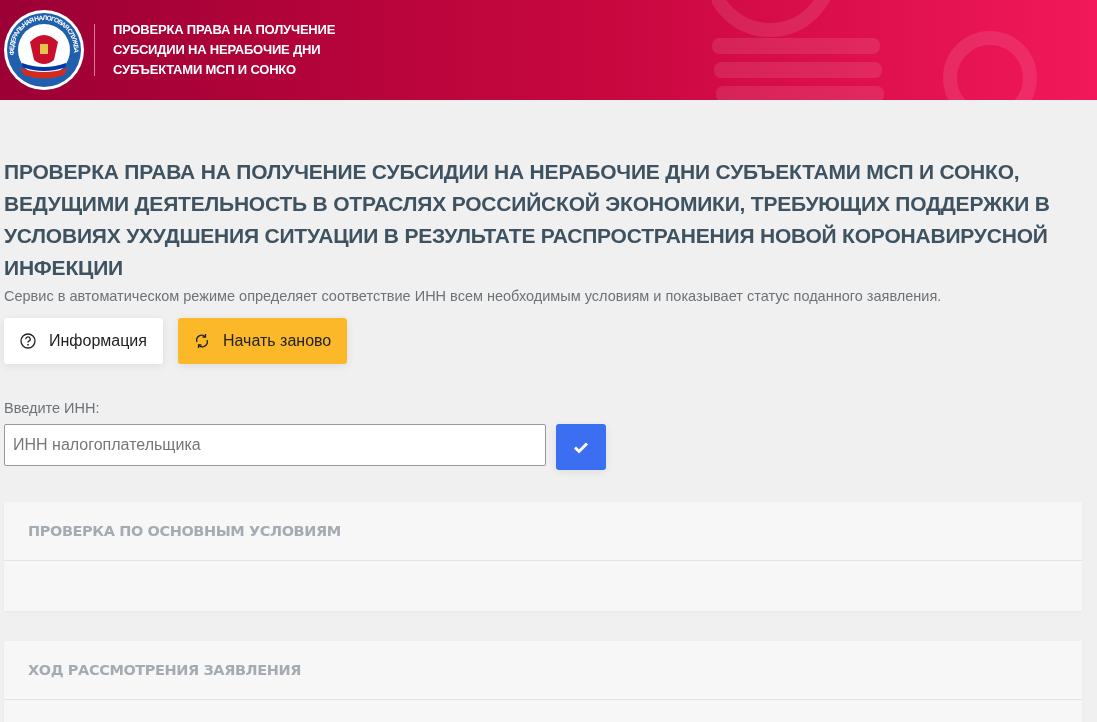 Image resolution: width=1097 pixels, height=722 pixels. What do you see at coordinates (164, 670) in the screenshot?
I see `section-title: ХОД РАССМОТРЕНИЯ ЗАЯВЛЕНИЯ` at bounding box center [164, 670].